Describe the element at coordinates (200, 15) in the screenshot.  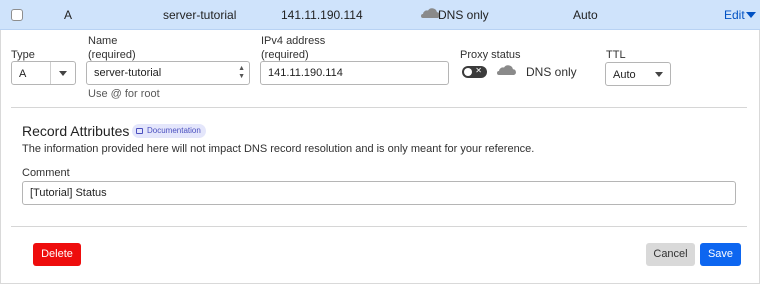
I see `row-name: server-tutorial` at that location.